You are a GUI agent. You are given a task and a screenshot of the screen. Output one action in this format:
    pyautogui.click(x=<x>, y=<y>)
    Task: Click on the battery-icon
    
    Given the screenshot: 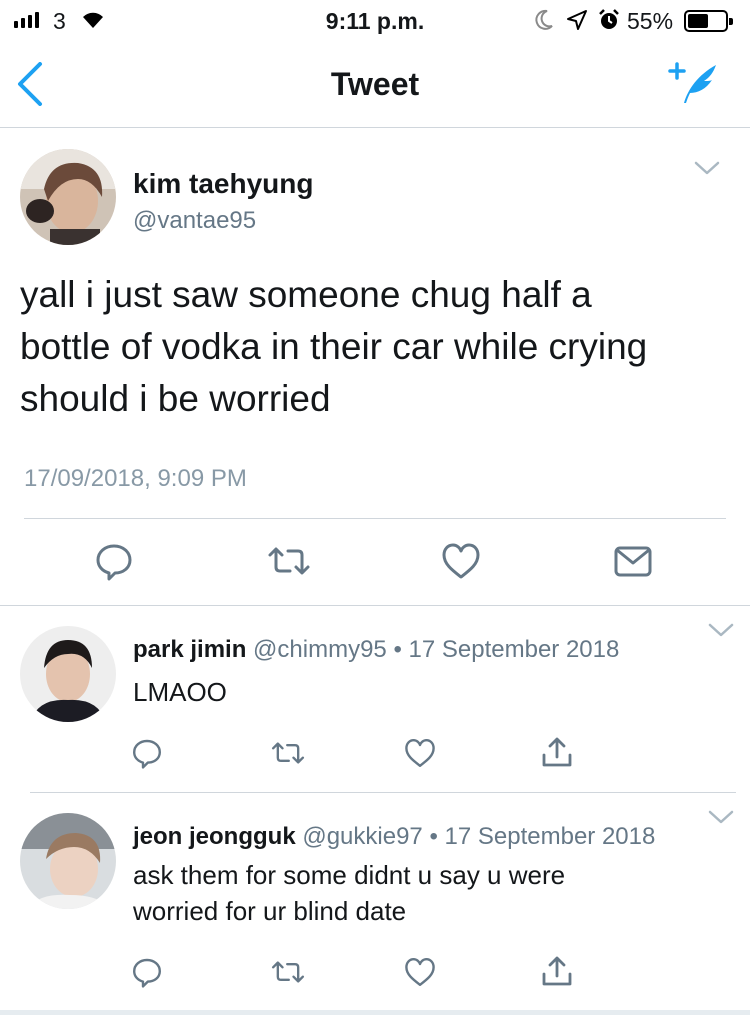 What is the action you would take?
    pyautogui.click(x=708, y=21)
    